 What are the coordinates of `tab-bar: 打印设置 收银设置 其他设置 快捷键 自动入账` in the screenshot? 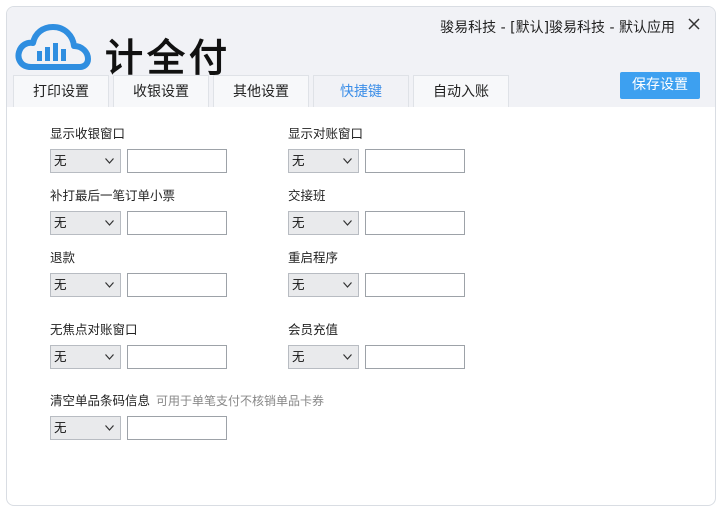 It's located at (261, 91).